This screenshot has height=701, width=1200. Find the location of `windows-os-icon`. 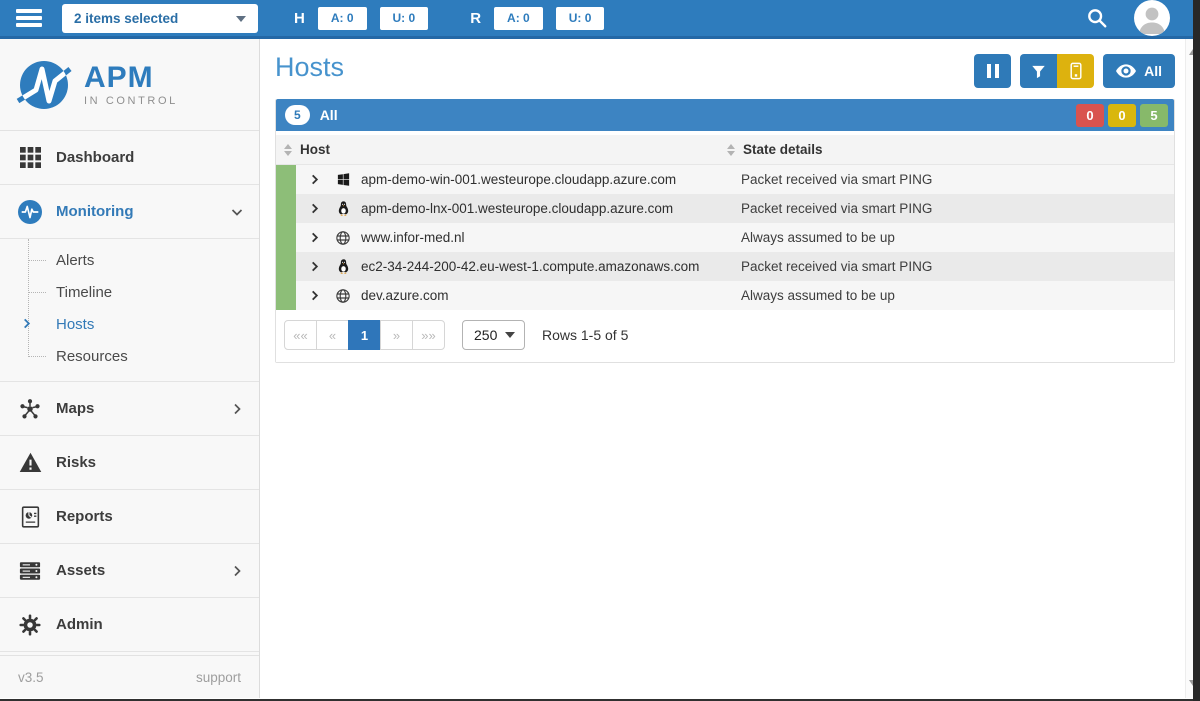

windows-os-icon is located at coordinates (343, 179).